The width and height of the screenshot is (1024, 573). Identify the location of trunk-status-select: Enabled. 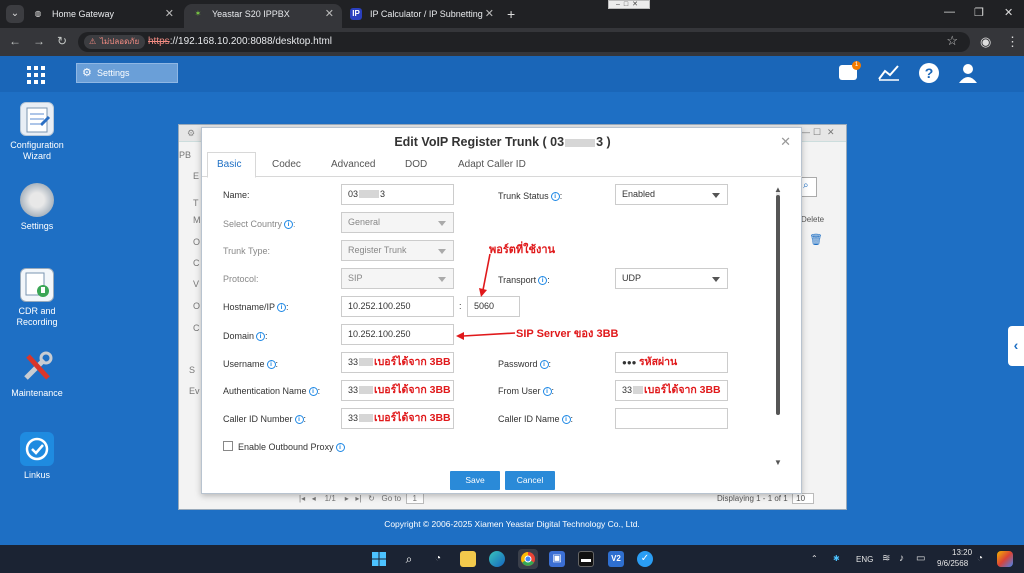
(671, 194).